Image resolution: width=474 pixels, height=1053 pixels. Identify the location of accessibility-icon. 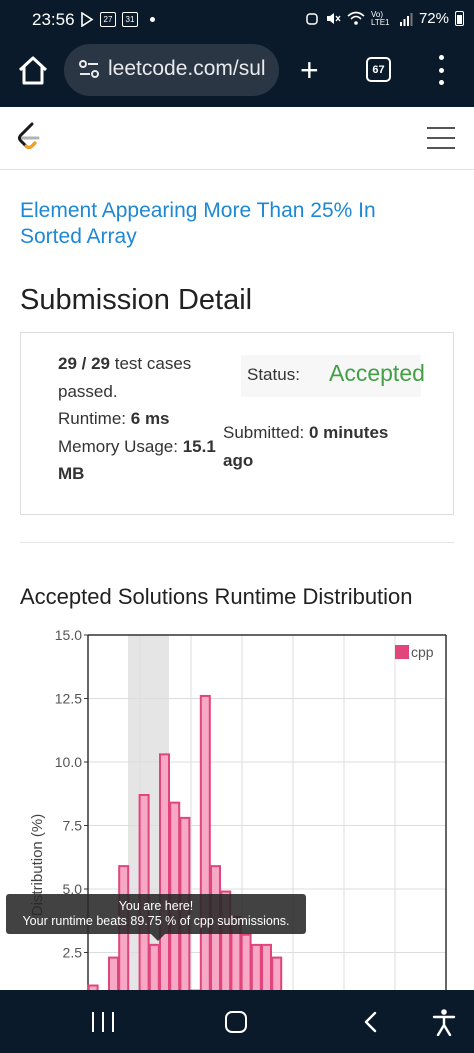
(444, 1022).